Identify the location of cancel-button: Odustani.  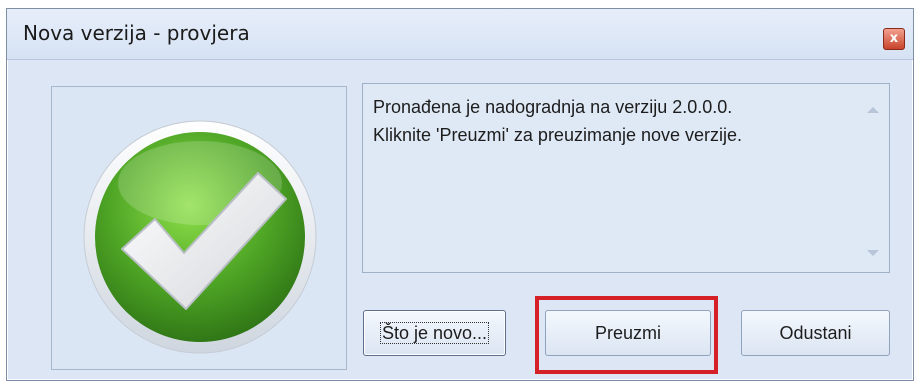
(815, 333).